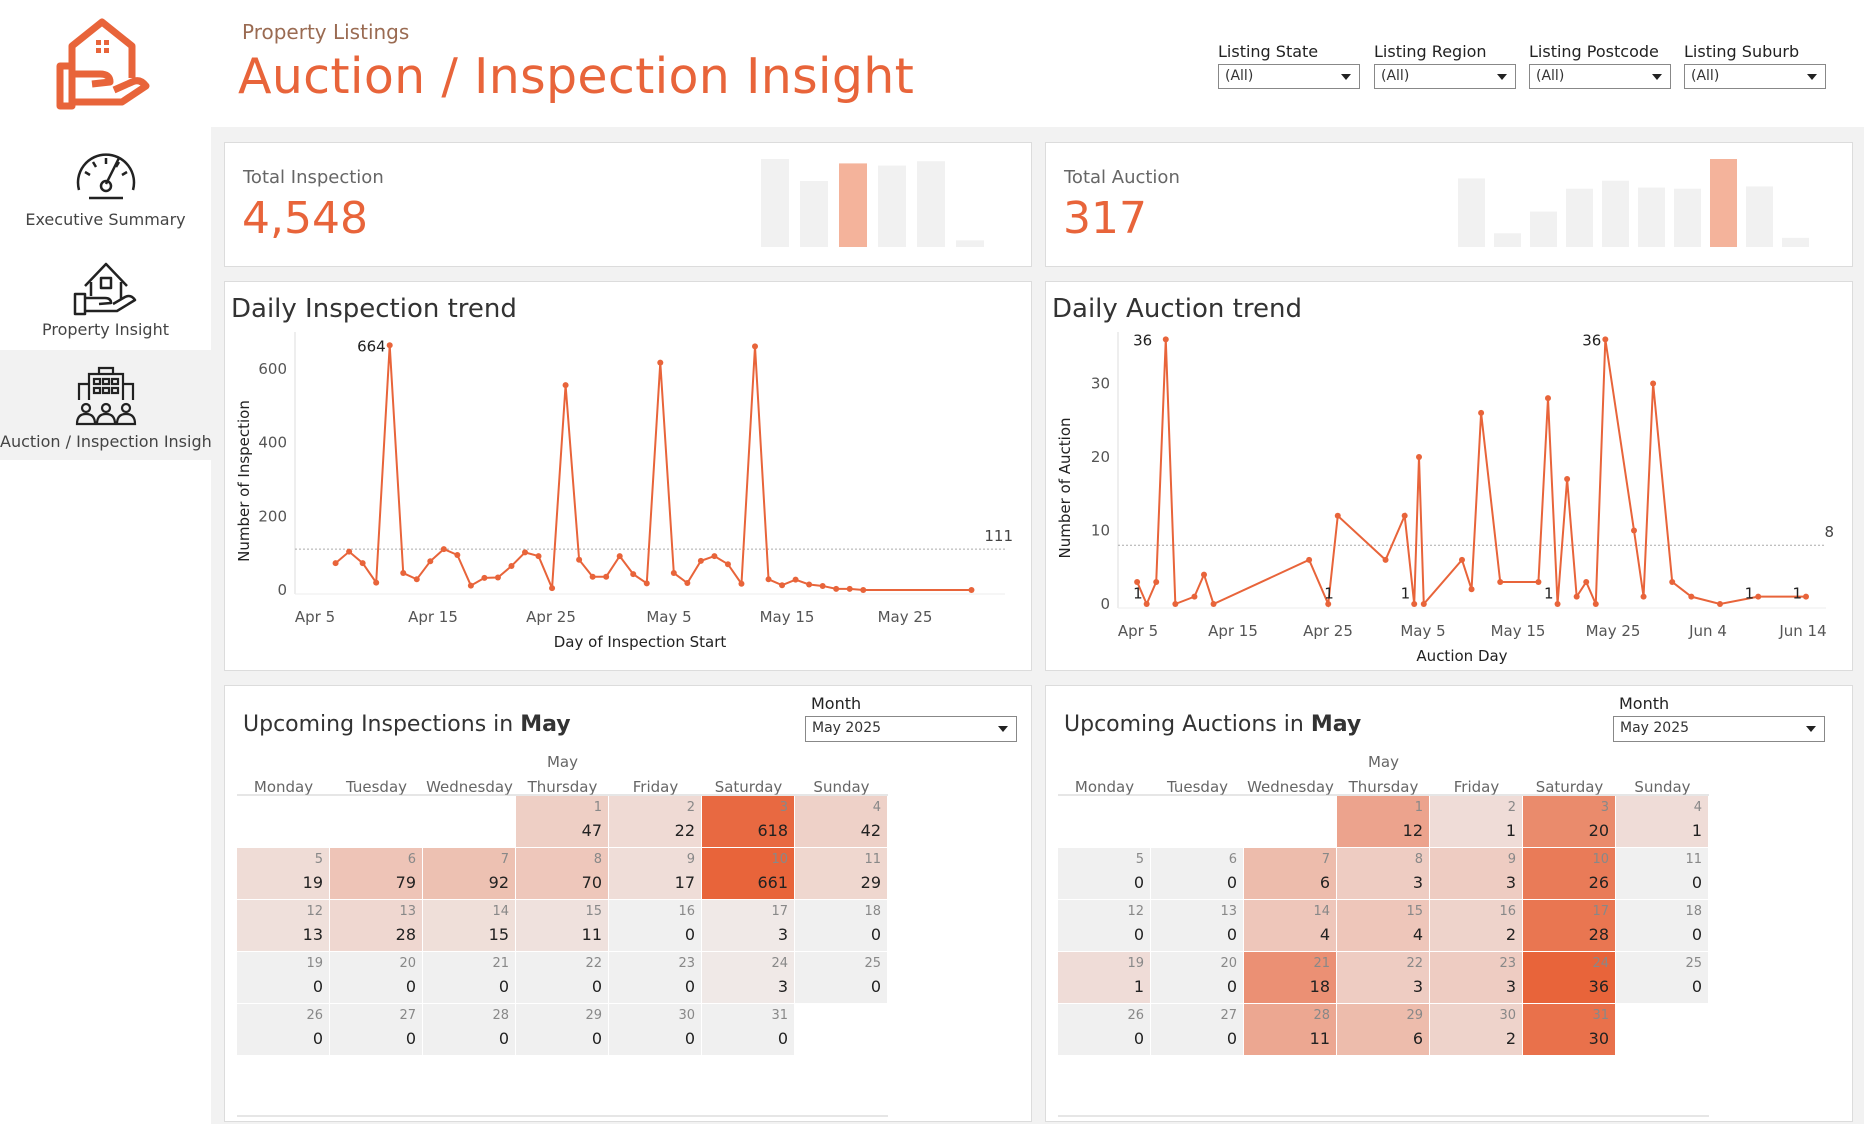  Describe the element at coordinates (779, 963) in the screenshot. I see `calendar-day-number: 24` at that location.